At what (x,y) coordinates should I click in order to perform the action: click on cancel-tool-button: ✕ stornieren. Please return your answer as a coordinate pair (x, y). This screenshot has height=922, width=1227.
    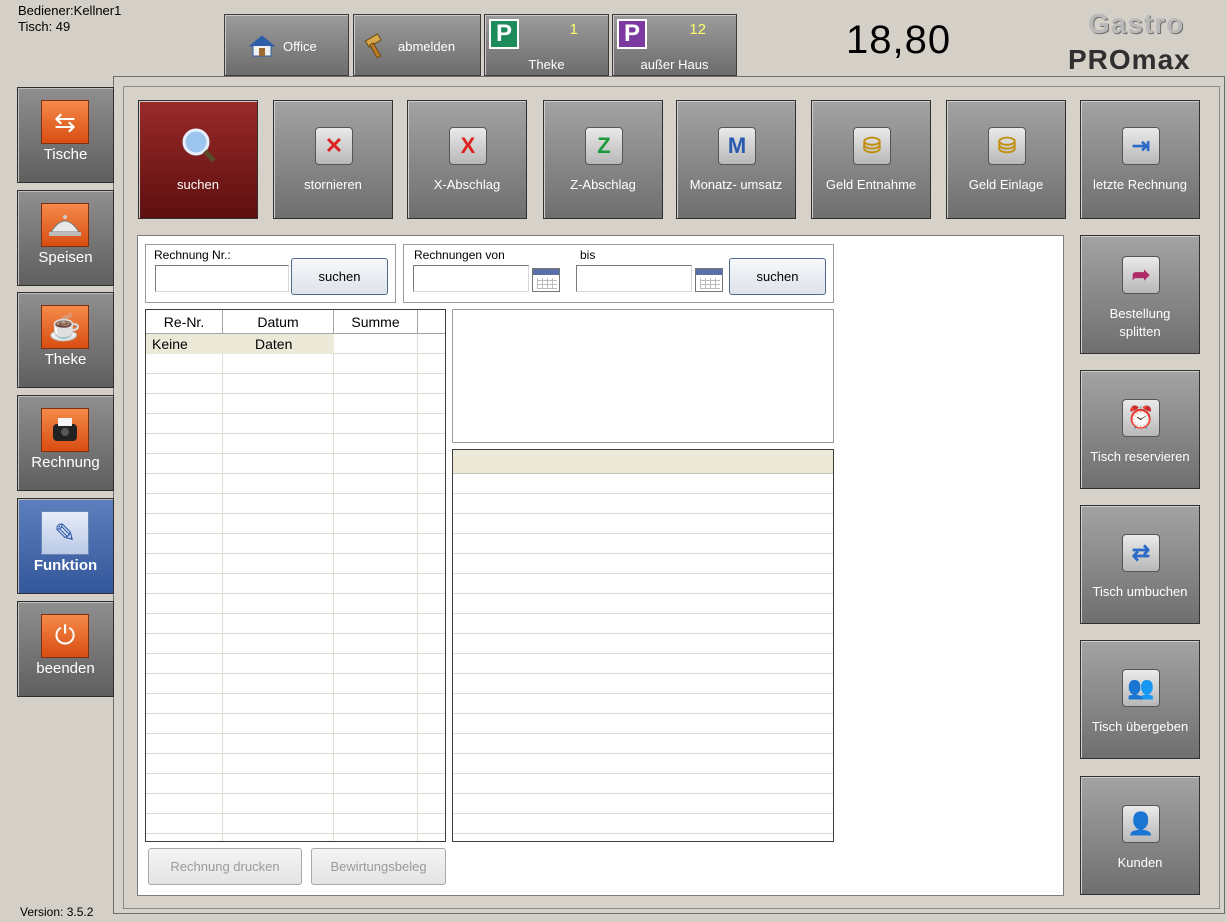
    Looking at the image, I should click on (333, 159).